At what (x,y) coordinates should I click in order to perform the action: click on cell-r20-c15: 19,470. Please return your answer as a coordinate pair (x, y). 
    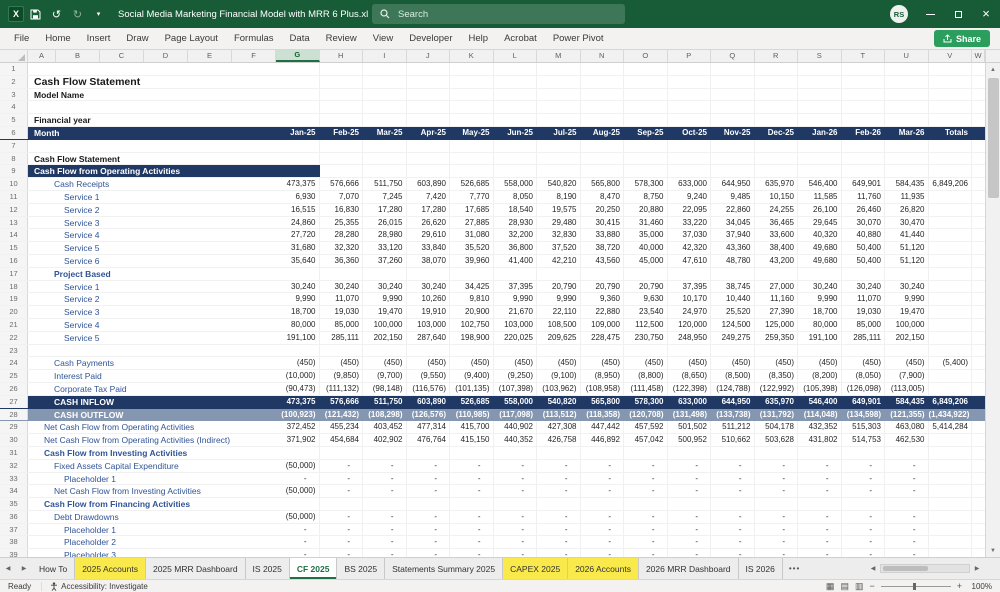
    Looking at the image, I should click on (907, 312).